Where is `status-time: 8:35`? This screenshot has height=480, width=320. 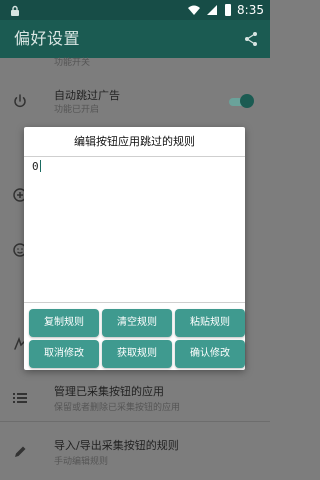 status-time: 8:35 is located at coordinates (250, 10).